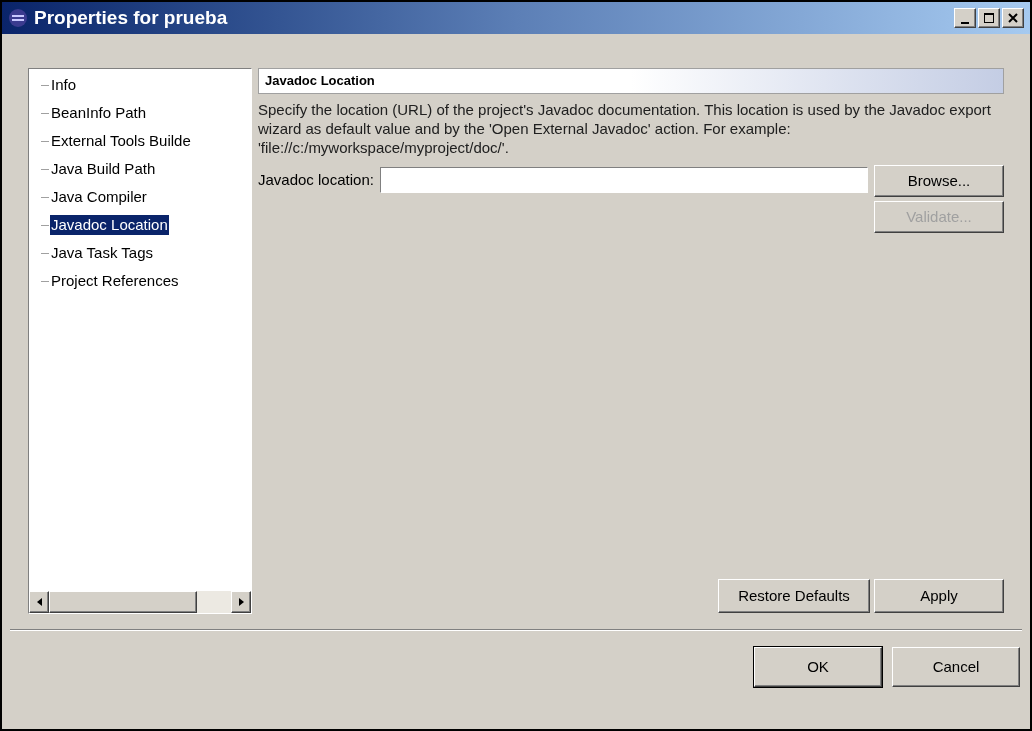 The image size is (1032, 731). Describe the element at coordinates (18, 18) in the screenshot. I see `app-icon` at that location.